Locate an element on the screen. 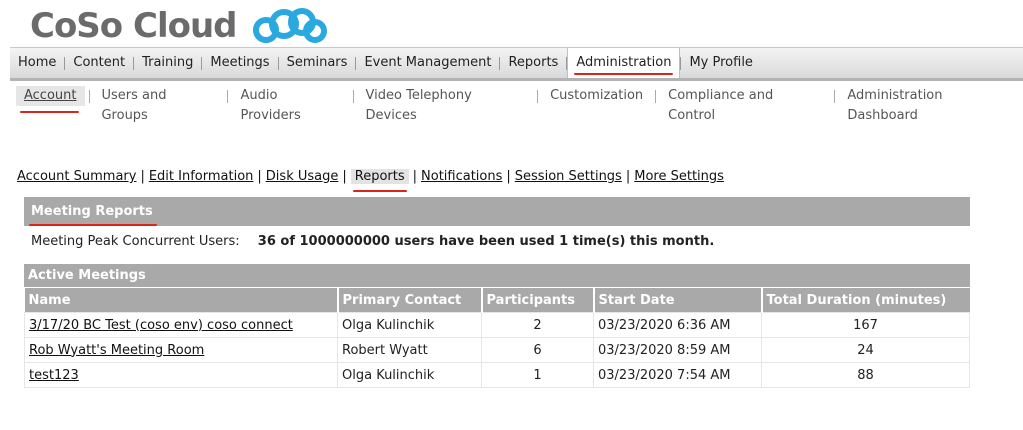 This screenshot has height=430, width=1023. meeting-name-cell: test123 is located at coordinates (181, 375).